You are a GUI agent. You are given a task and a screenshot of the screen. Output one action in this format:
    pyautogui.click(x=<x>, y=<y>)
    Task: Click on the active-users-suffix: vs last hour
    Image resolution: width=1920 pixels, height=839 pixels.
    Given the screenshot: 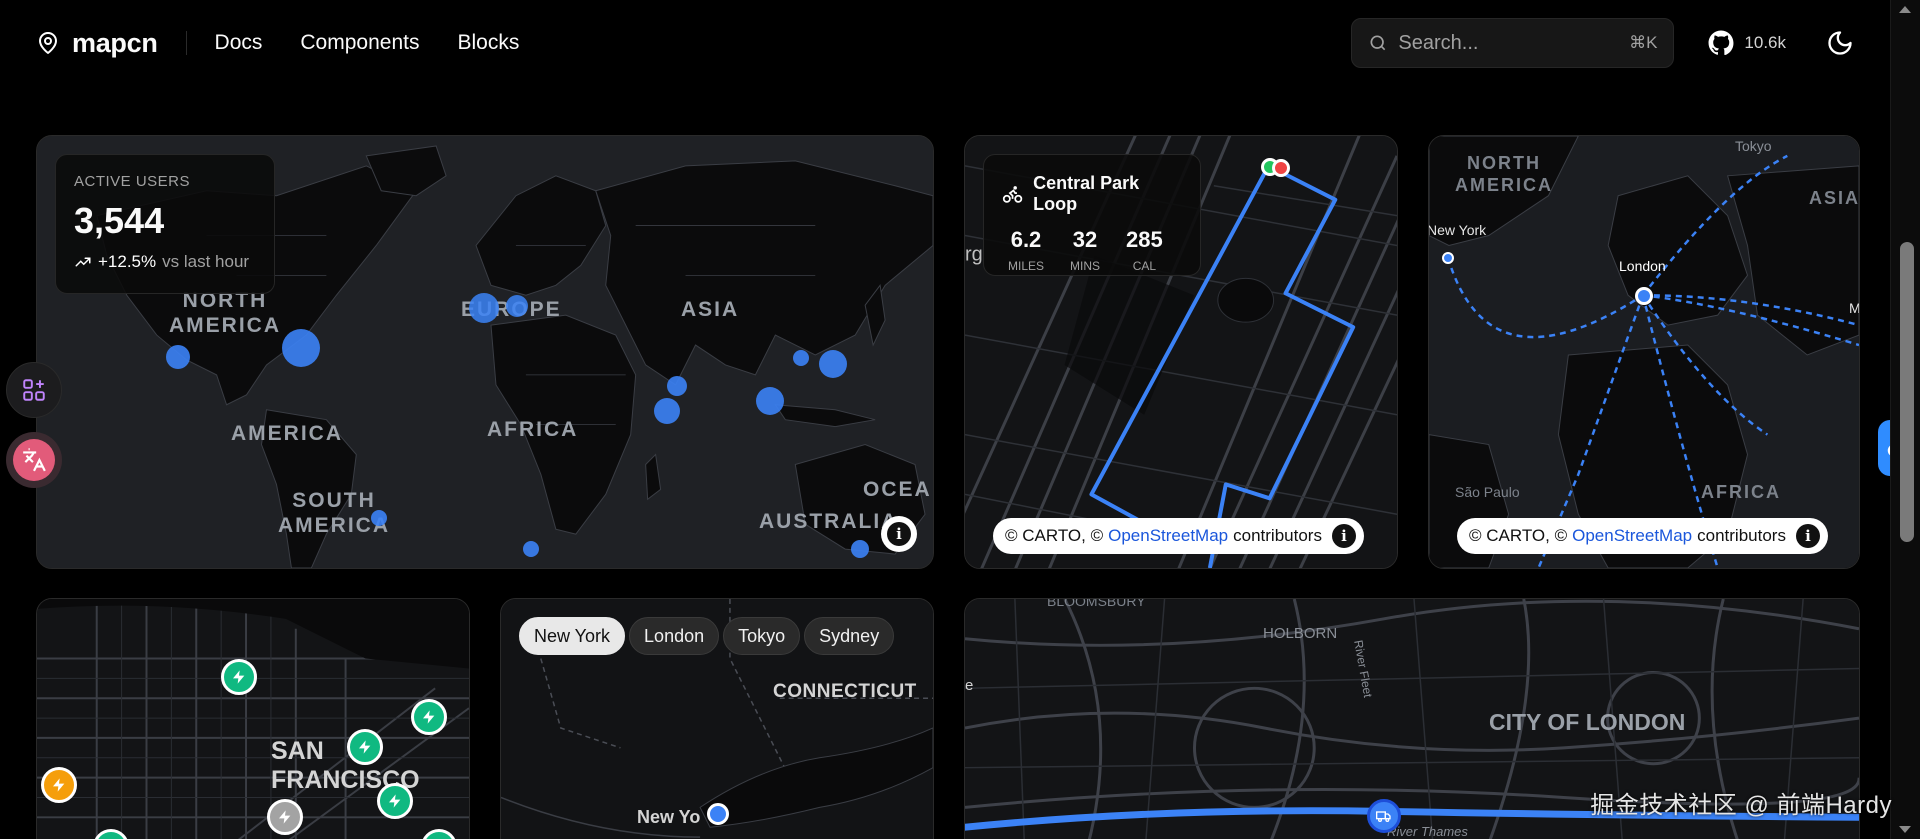 What is the action you would take?
    pyautogui.click(x=206, y=261)
    